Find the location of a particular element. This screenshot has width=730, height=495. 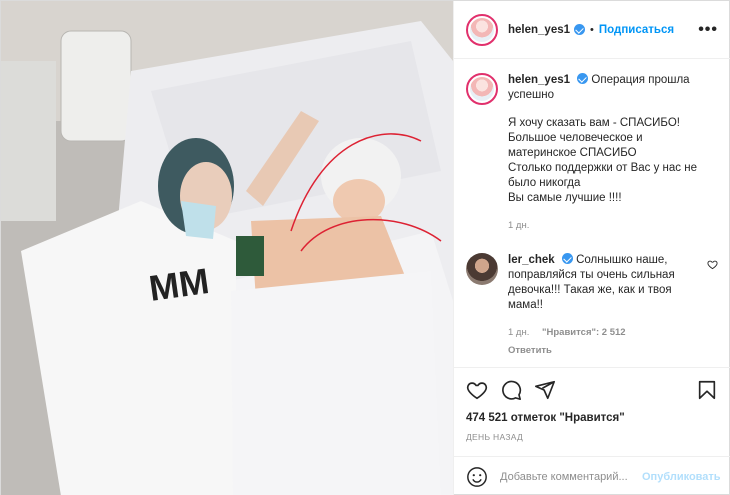

share-icon is located at coordinates (545, 390).